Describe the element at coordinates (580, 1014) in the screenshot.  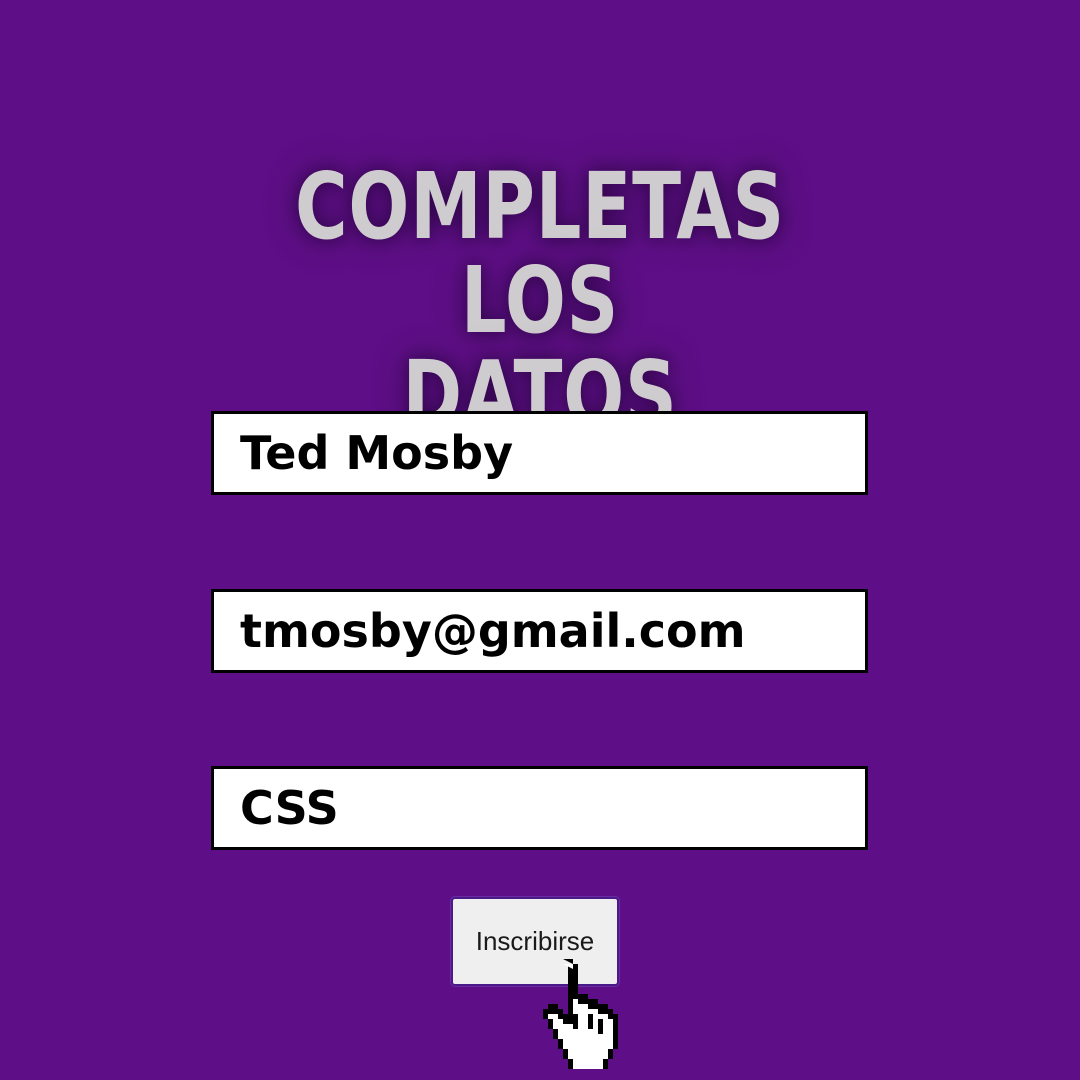
I see `hand-pointer-icon` at that location.